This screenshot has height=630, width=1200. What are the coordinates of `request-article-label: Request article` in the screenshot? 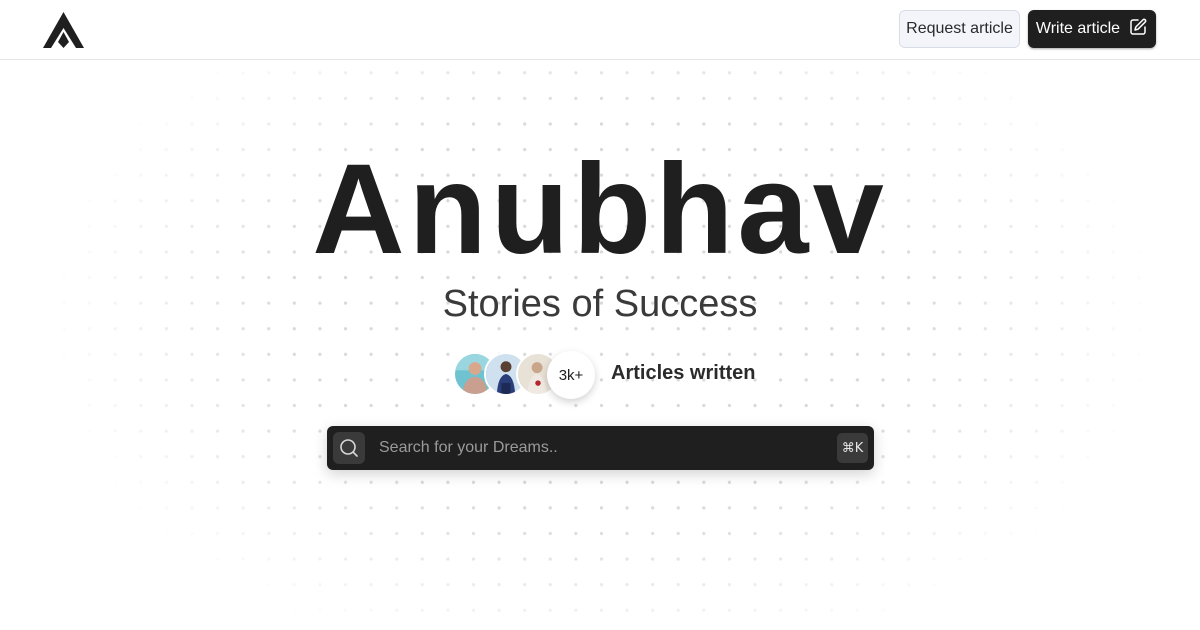 It's located at (959, 28).